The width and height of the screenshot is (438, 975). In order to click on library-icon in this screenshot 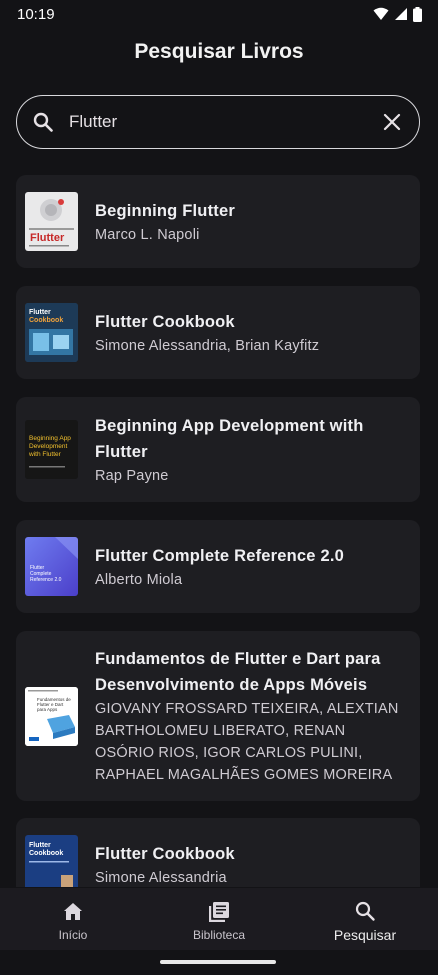, I will do `click(219, 912)`.